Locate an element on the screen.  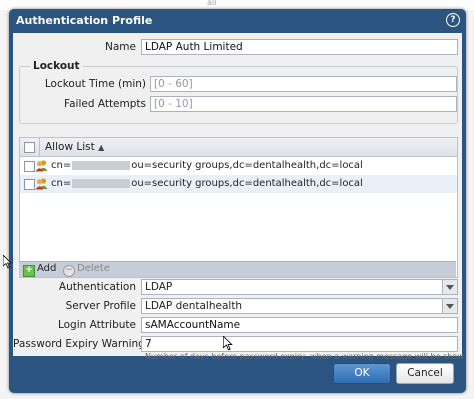
authentication-label: Authentication is located at coordinates (97, 287).